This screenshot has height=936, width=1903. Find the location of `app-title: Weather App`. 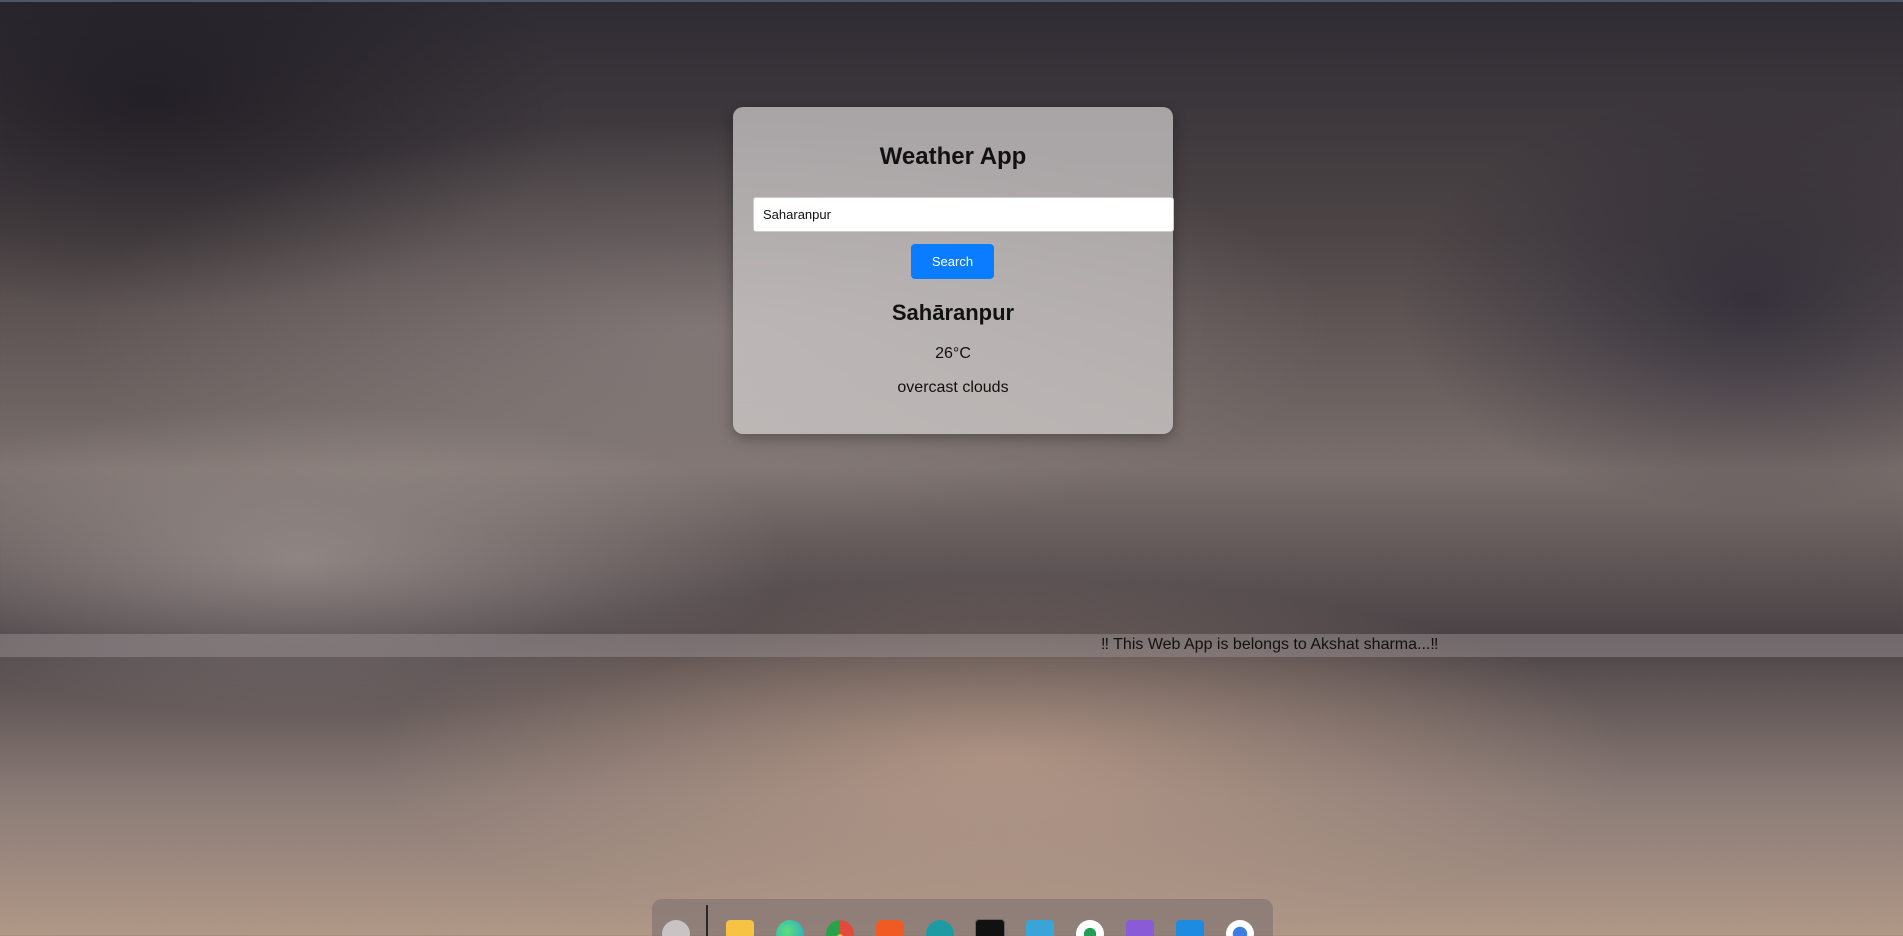

app-title: Weather App is located at coordinates (953, 156).